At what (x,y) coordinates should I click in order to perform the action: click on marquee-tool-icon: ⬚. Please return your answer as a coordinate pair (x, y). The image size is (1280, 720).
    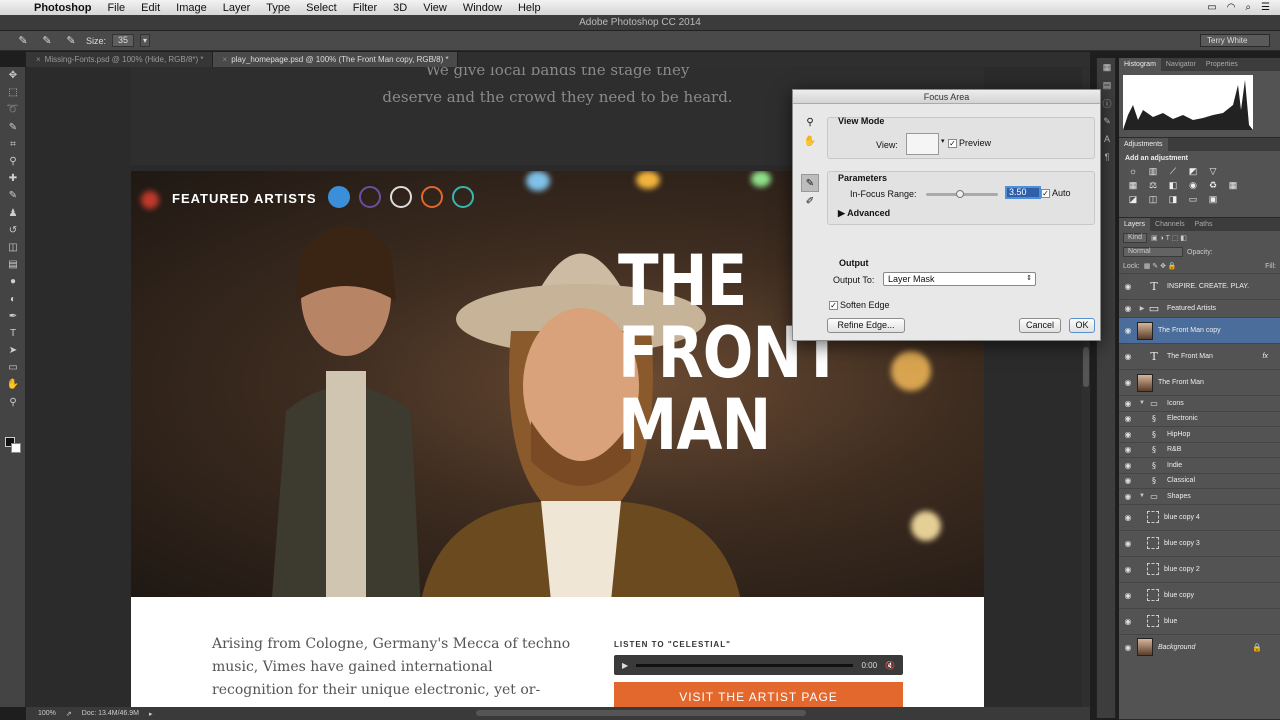
    Looking at the image, I should click on (13, 92).